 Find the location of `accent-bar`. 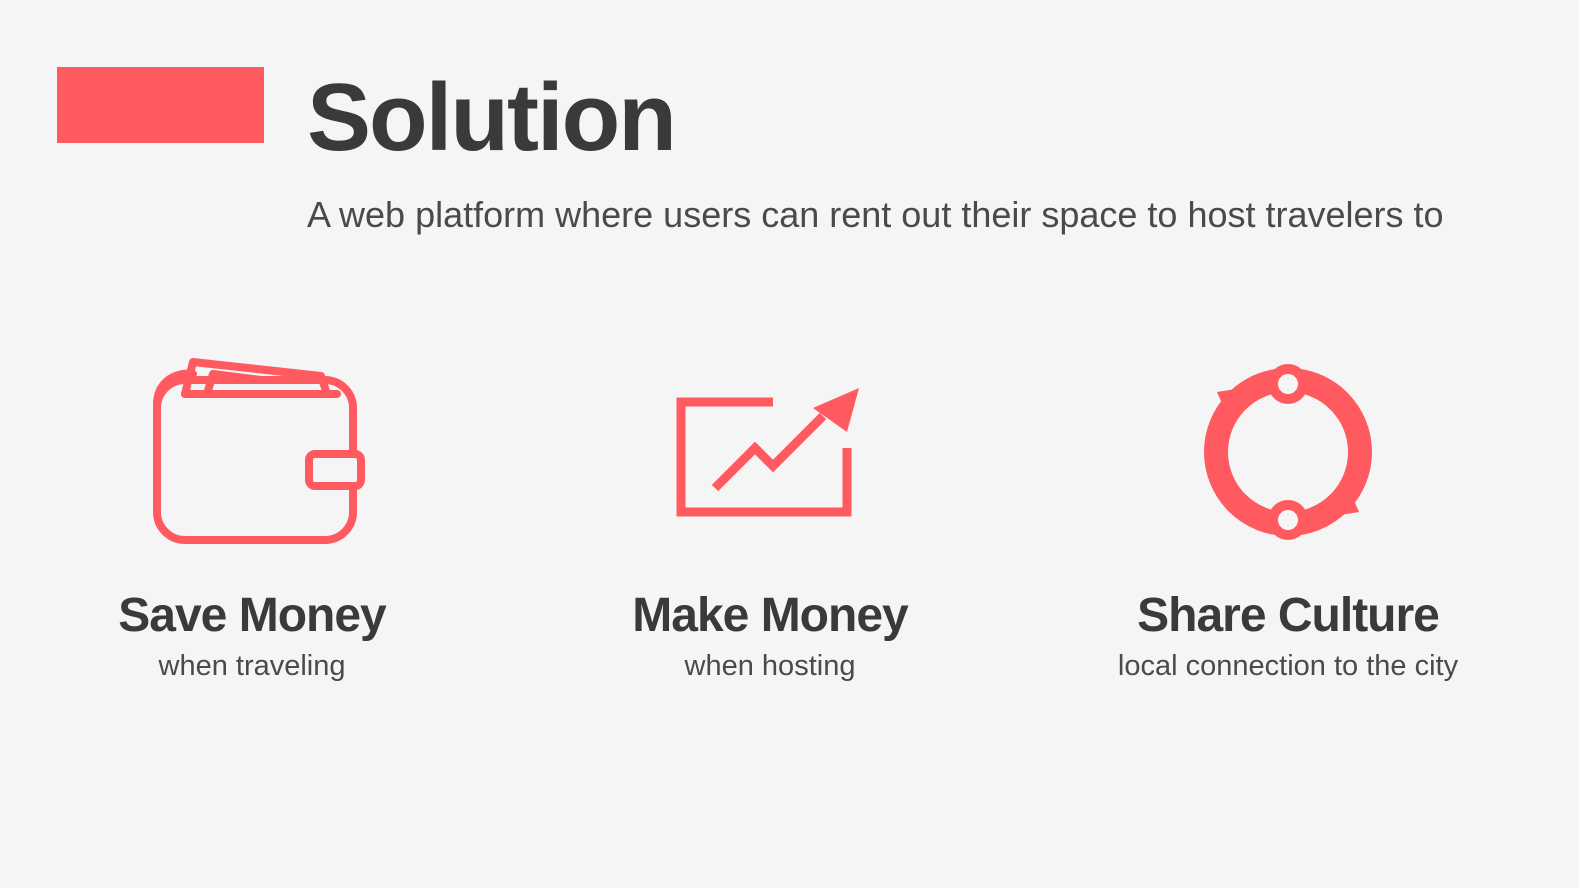

accent-bar is located at coordinates (160, 105).